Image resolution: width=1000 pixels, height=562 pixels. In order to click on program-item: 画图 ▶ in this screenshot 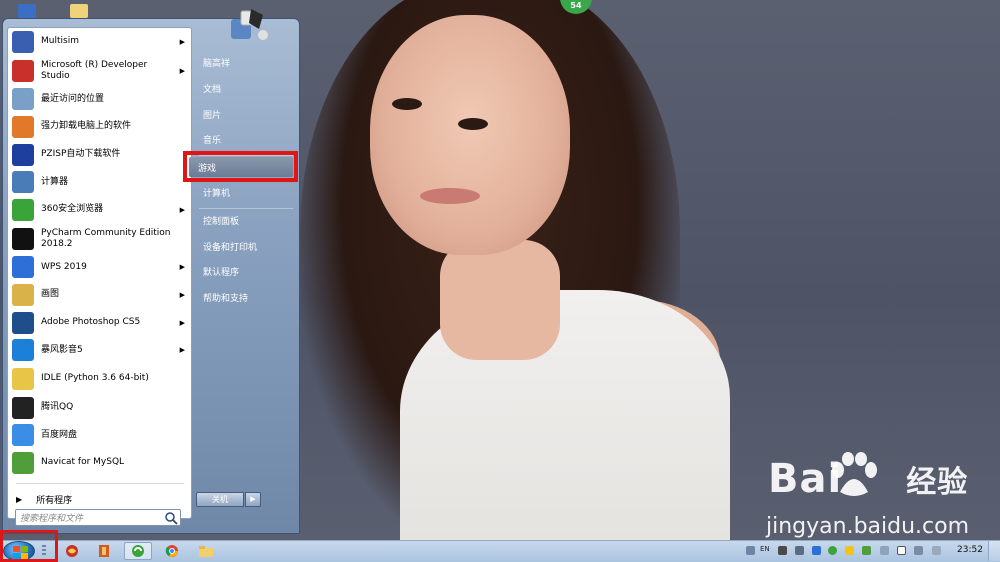, I will do `click(99, 295)`.